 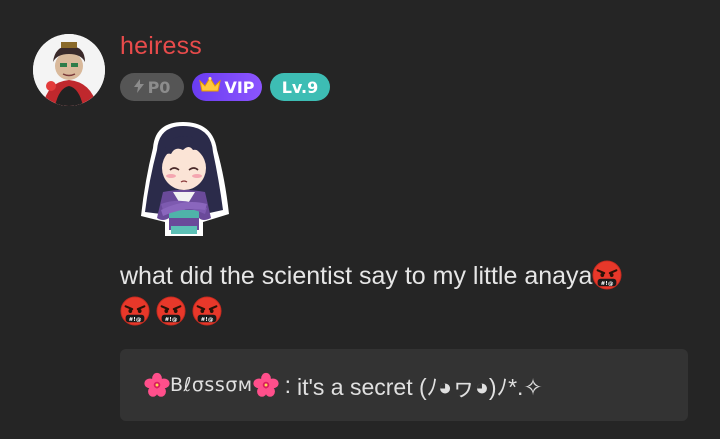 I want to click on reply-text: it's a secret (ﾉ◕ヮ◕)ﾉ*.✧, so click(x=420, y=387).